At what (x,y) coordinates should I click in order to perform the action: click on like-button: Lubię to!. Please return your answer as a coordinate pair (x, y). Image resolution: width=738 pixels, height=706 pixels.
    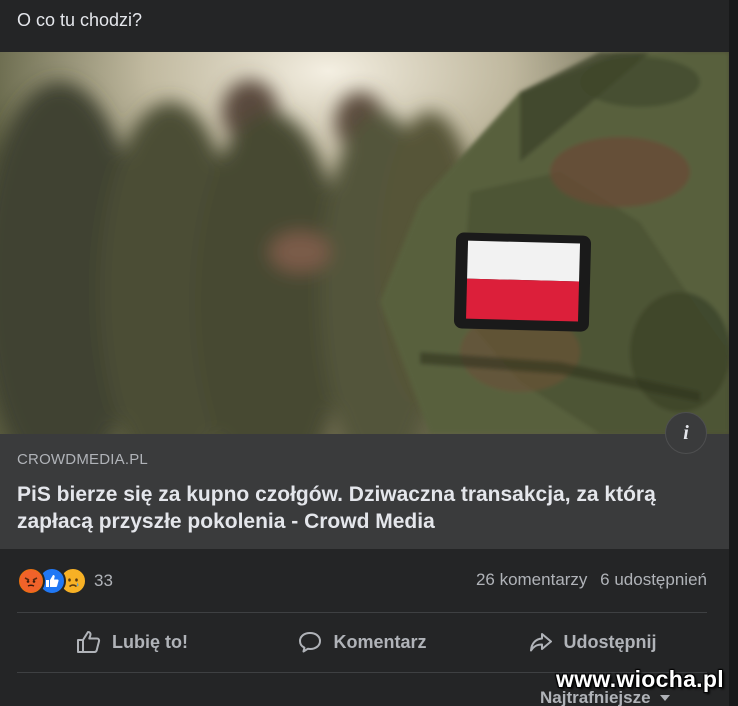
    Looking at the image, I should click on (132, 642).